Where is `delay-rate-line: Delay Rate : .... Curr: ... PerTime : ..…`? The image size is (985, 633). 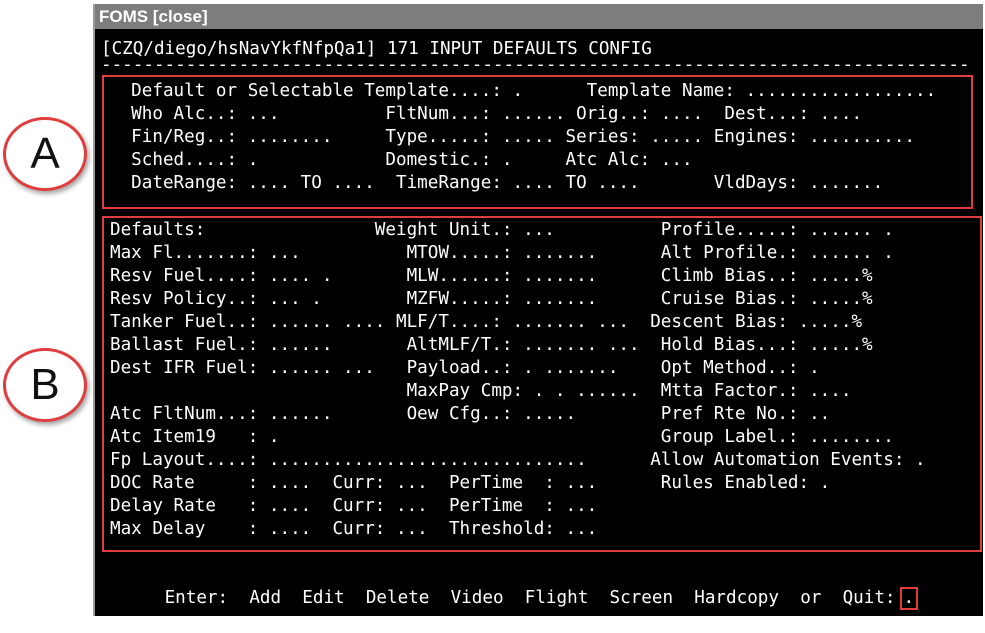 delay-rate-line: Delay Rate : .... Curr: ... PerTime : ..… is located at coordinates (354, 506).